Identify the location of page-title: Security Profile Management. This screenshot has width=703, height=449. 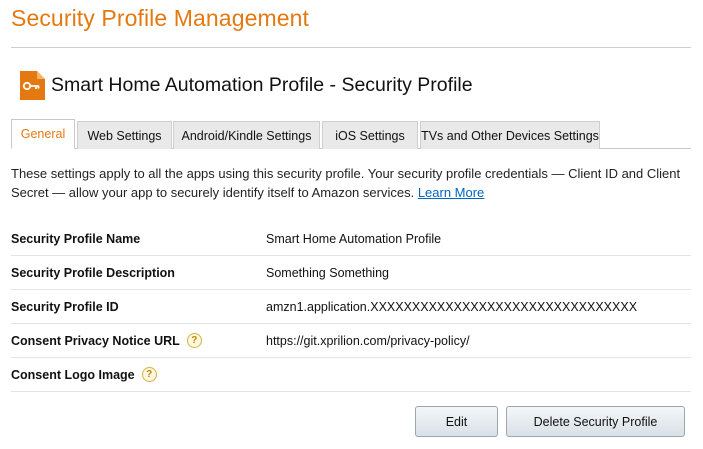
(160, 18).